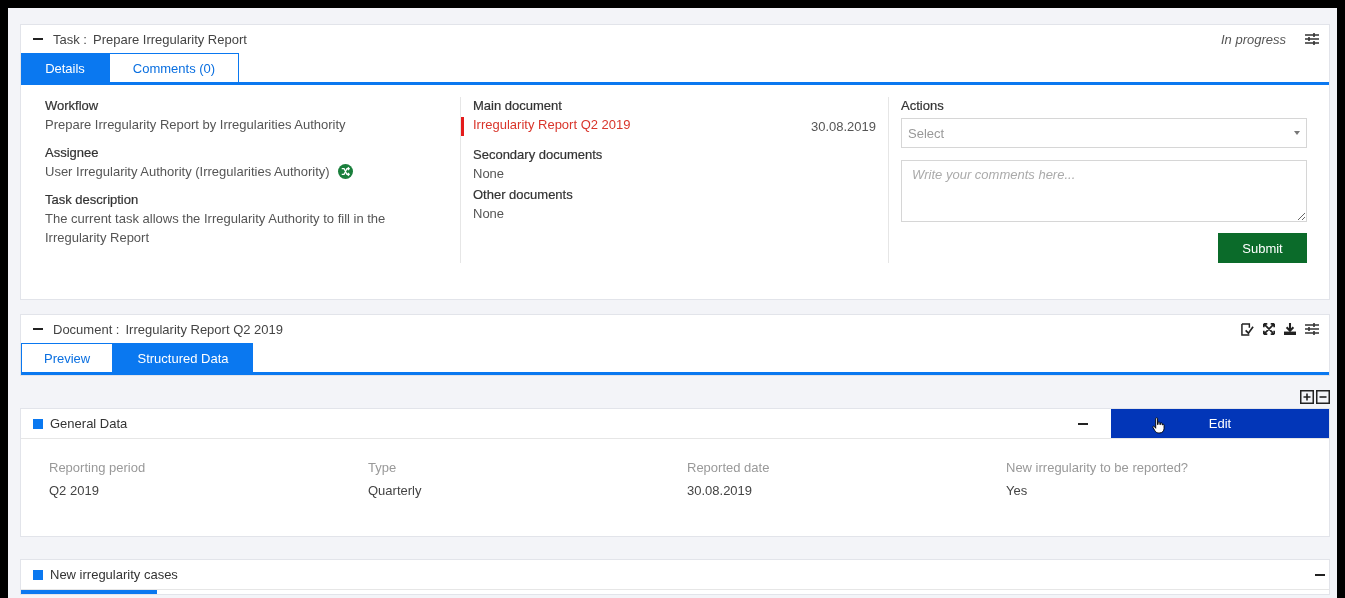 This screenshot has width=1345, height=598. Describe the element at coordinates (395, 490) in the screenshot. I see `field-value: Quarterly` at that location.